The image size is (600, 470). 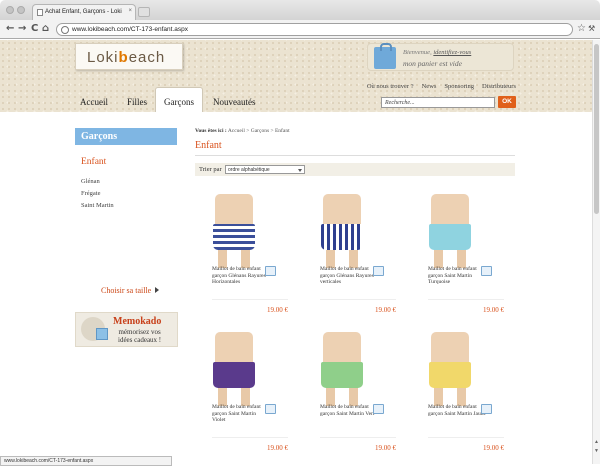 I want to click on size-guide-link: Choisir sa taille, so click(x=130, y=290).